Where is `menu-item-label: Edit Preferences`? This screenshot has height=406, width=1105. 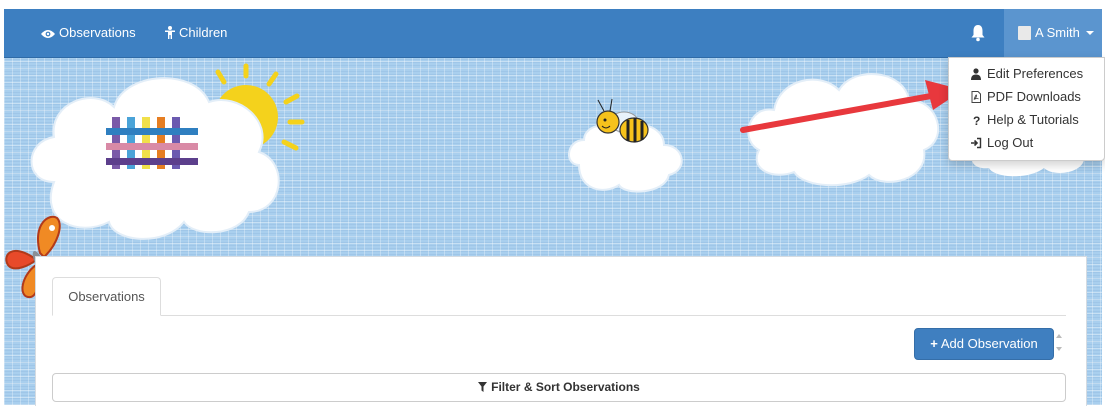
menu-item-label: Edit Preferences is located at coordinates (1035, 73).